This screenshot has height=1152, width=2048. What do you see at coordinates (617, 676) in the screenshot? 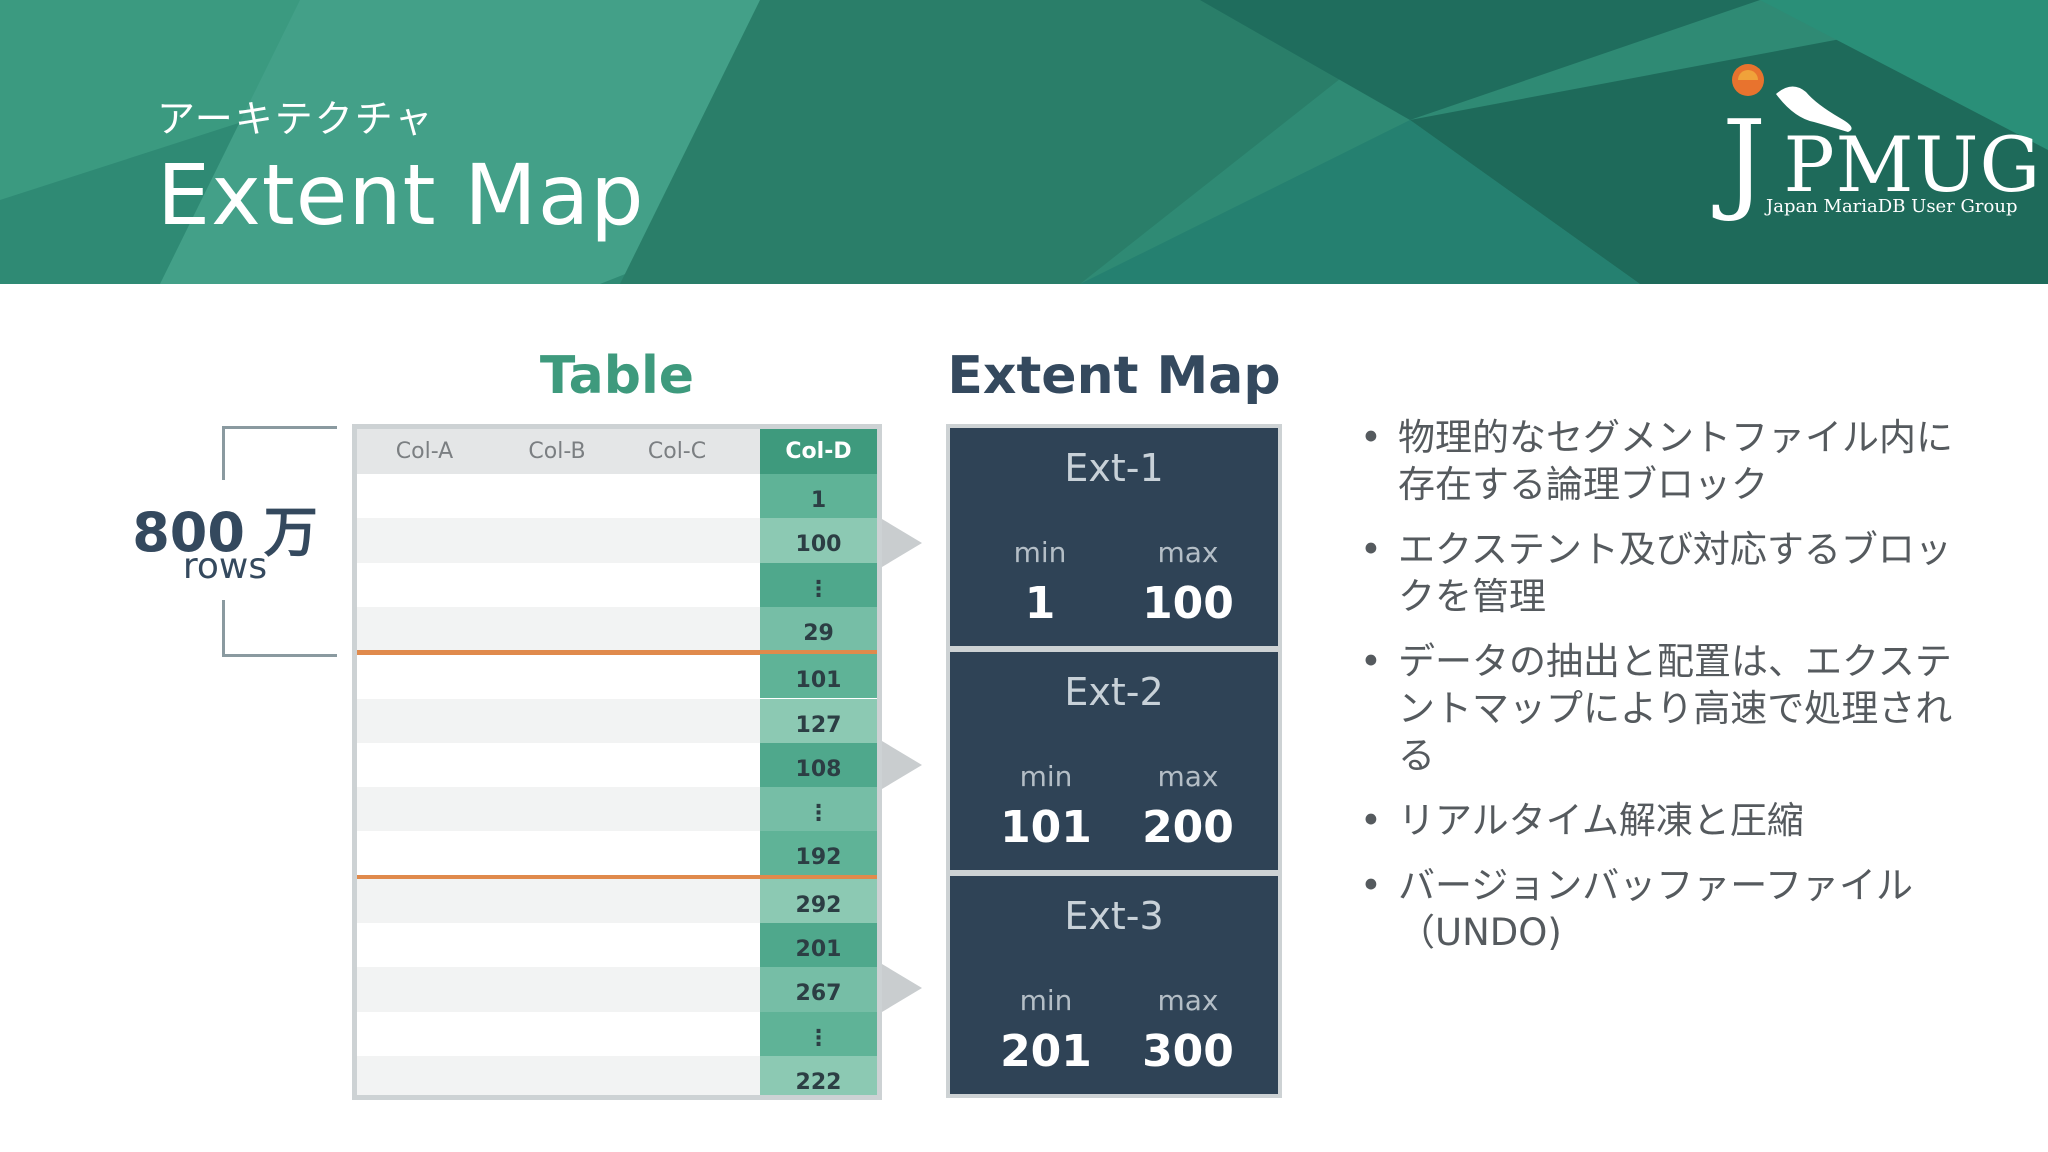
I see `table-row: 101` at bounding box center [617, 676].